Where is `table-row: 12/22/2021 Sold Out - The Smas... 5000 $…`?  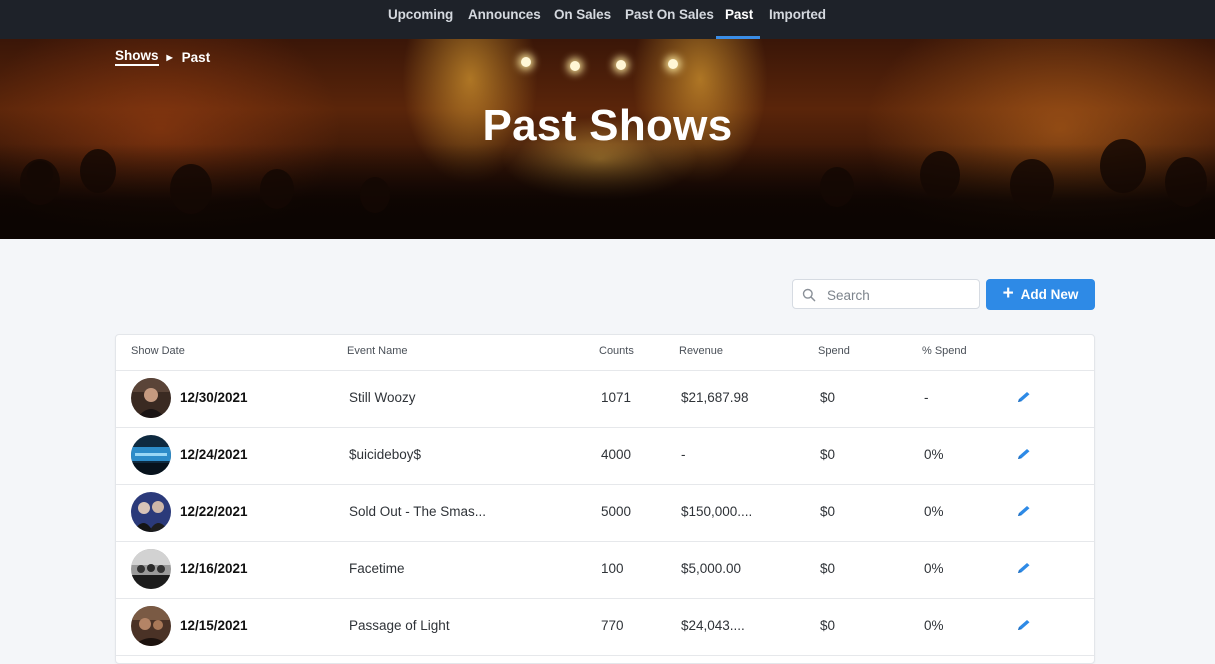 table-row: 12/22/2021 Sold Out - The Smas... 5000 $… is located at coordinates (605, 513).